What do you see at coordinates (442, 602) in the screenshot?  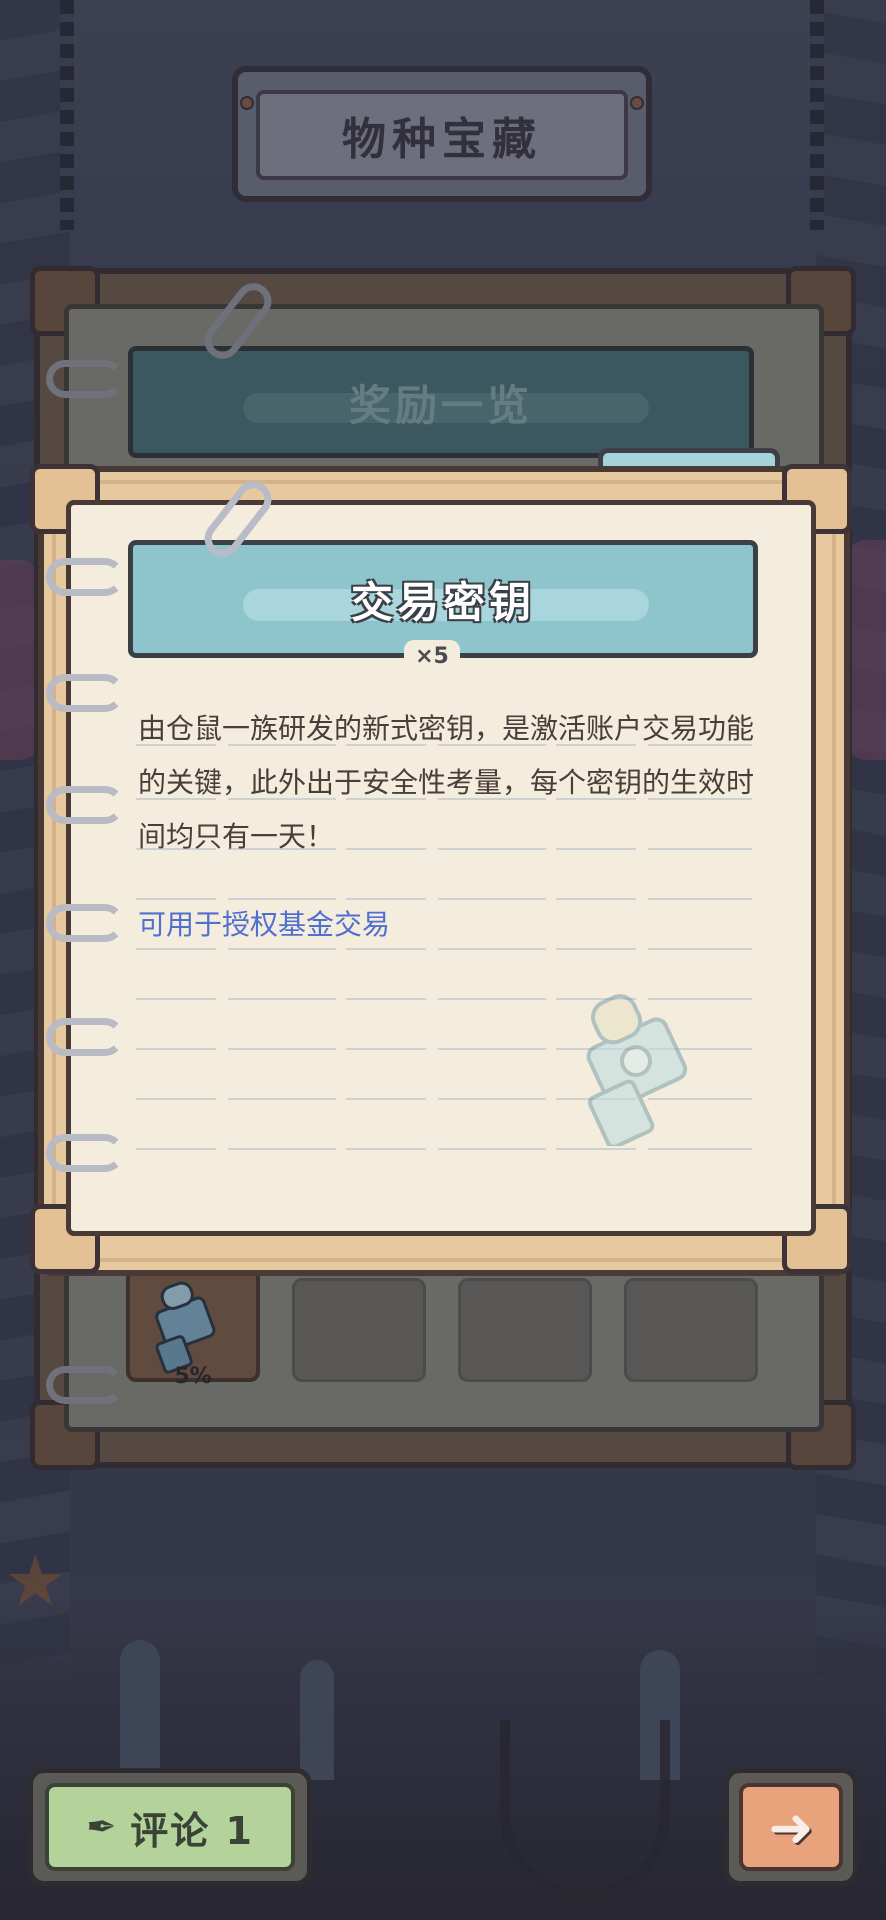 I see `item-name: 交易密钥` at bounding box center [442, 602].